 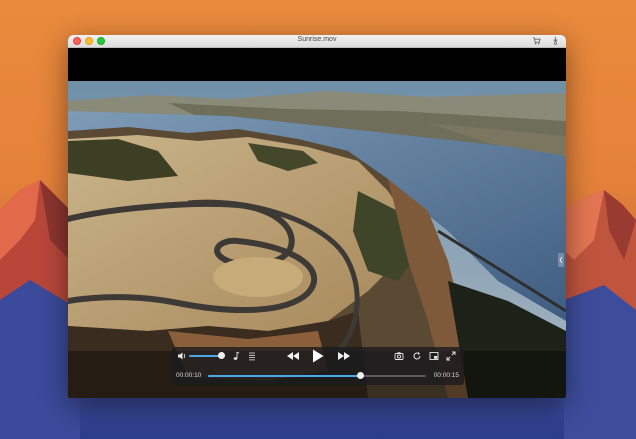 What do you see at coordinates (318, 356) in the screenshot?
I see `play-icon` at bounding box center [318, 356].